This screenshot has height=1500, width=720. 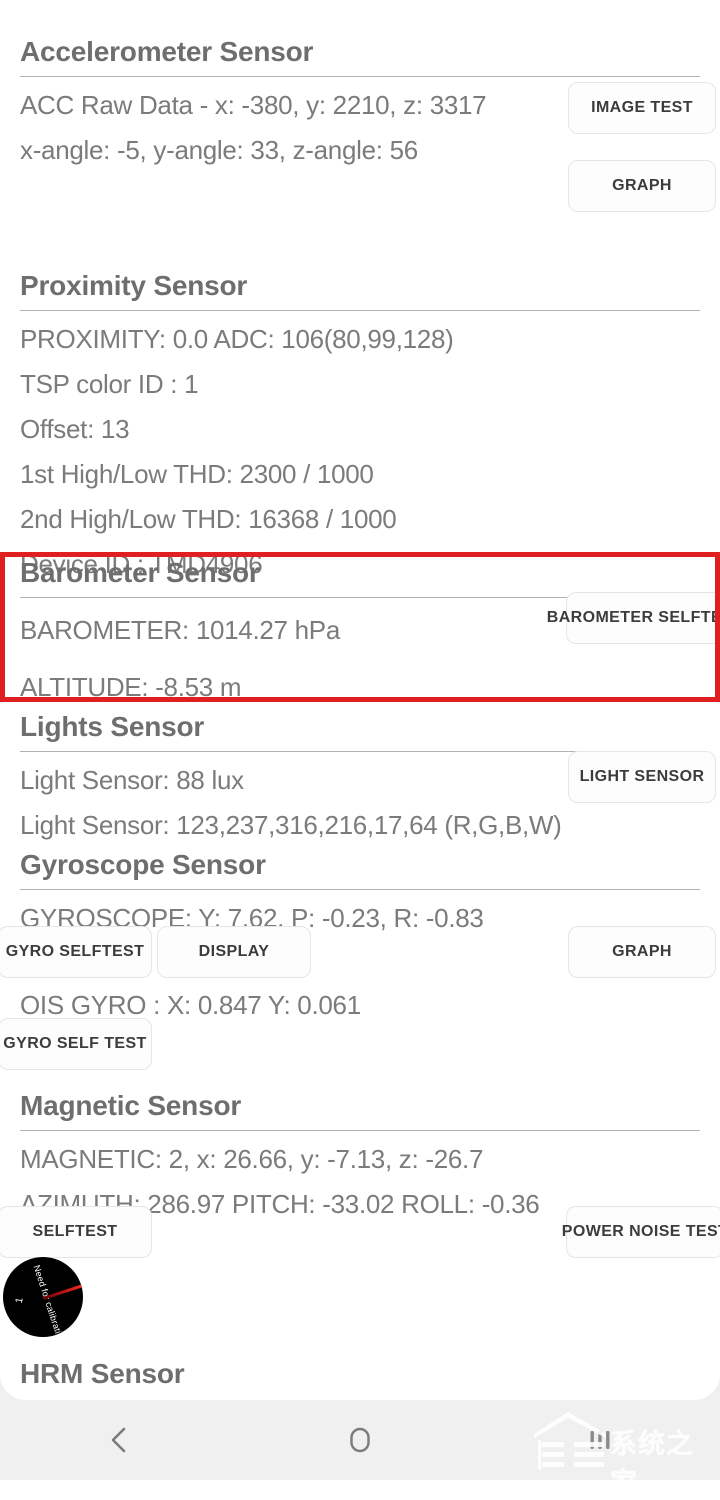 What do you see at coordinates (197, 474) in the screenshot?
I see `first-thd-line: 1st High/Low THD: 2300 / 1000` at bounding box center [197, 474].